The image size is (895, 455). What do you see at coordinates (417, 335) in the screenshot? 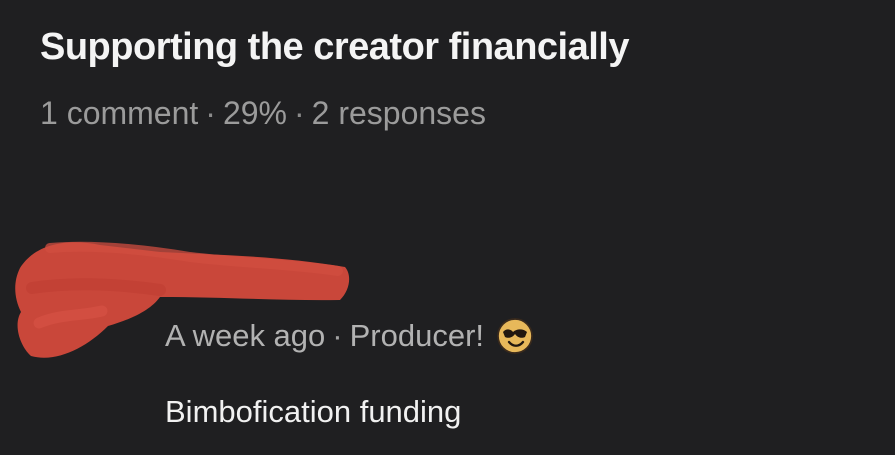
I see `comment-author-label: Producer!` at bounding box center [417, 335].